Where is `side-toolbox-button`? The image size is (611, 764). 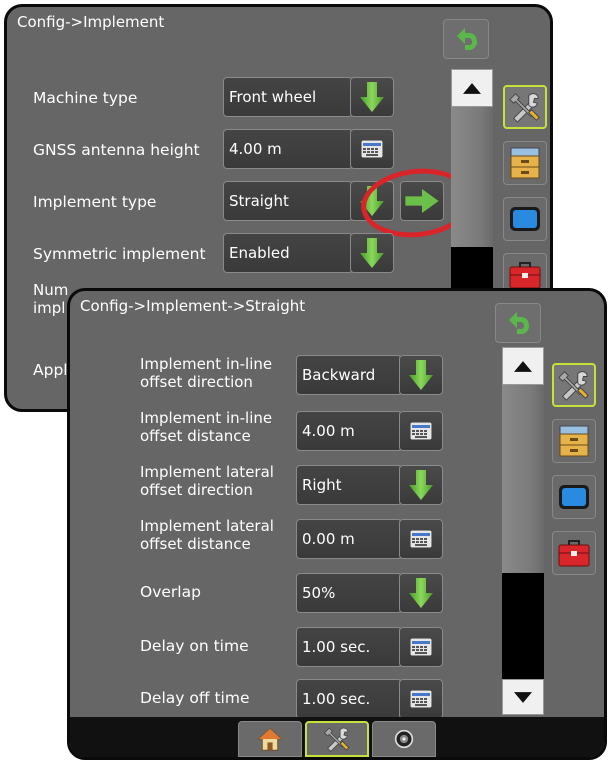 side-toolbox-button is located at coordinates (574, 553).